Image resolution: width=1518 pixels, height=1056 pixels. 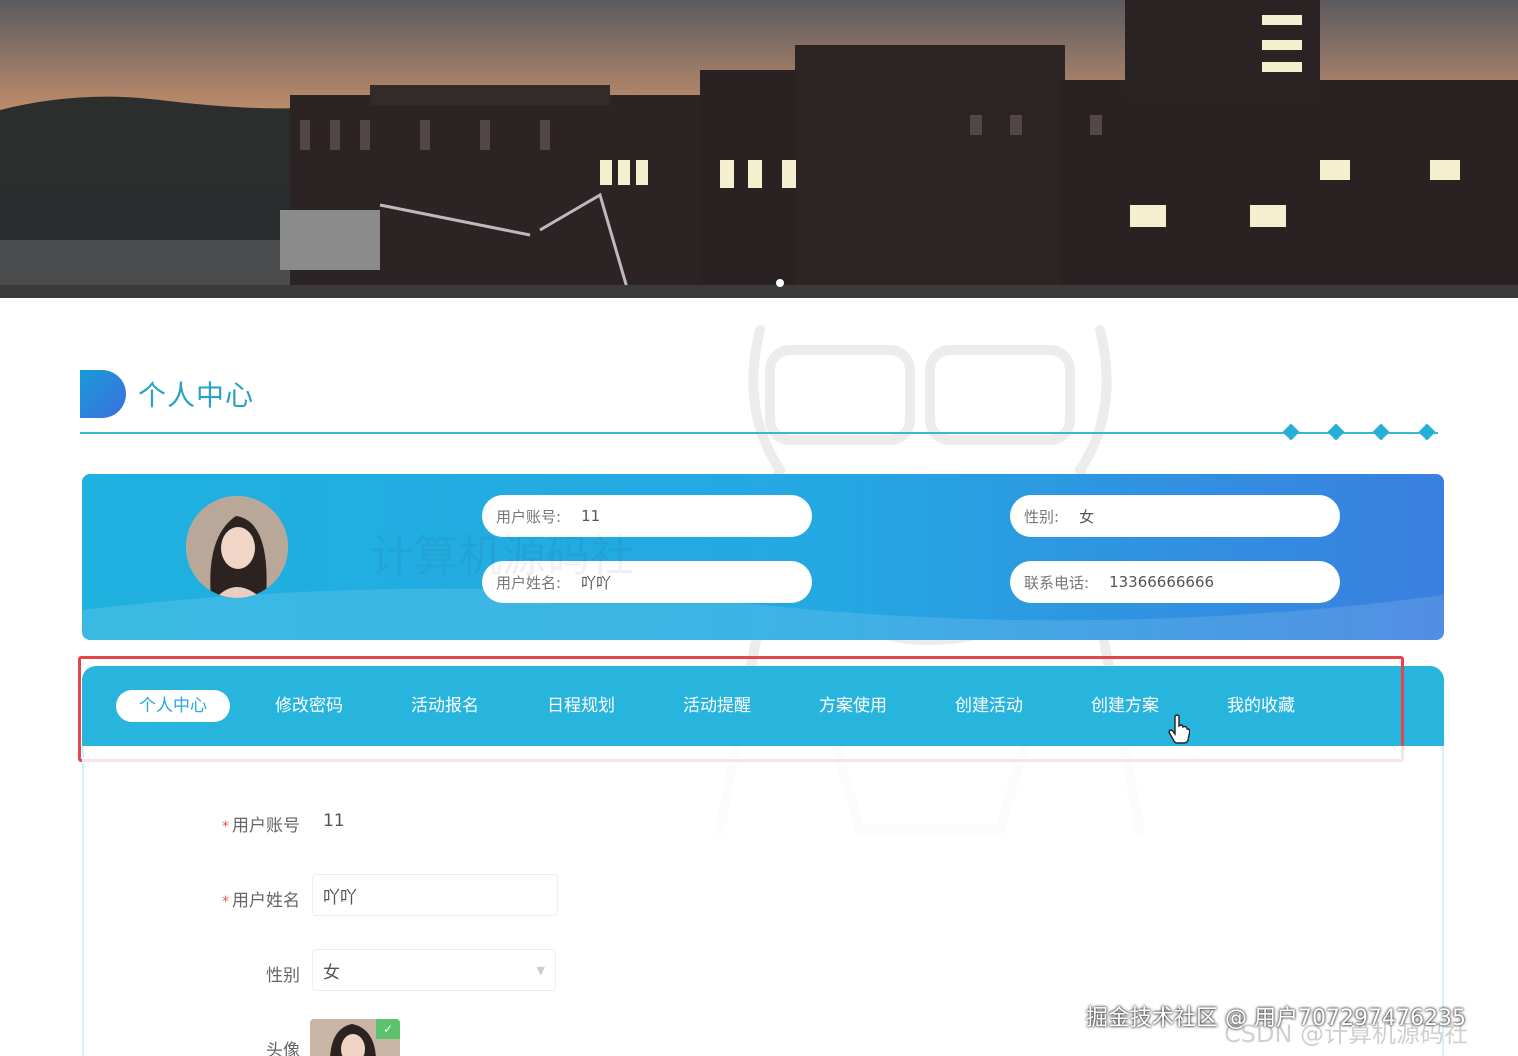 What do you see at coordinates (759, 433) in the screenshot?
I see `title-divider` at bounding box center [759, 433].